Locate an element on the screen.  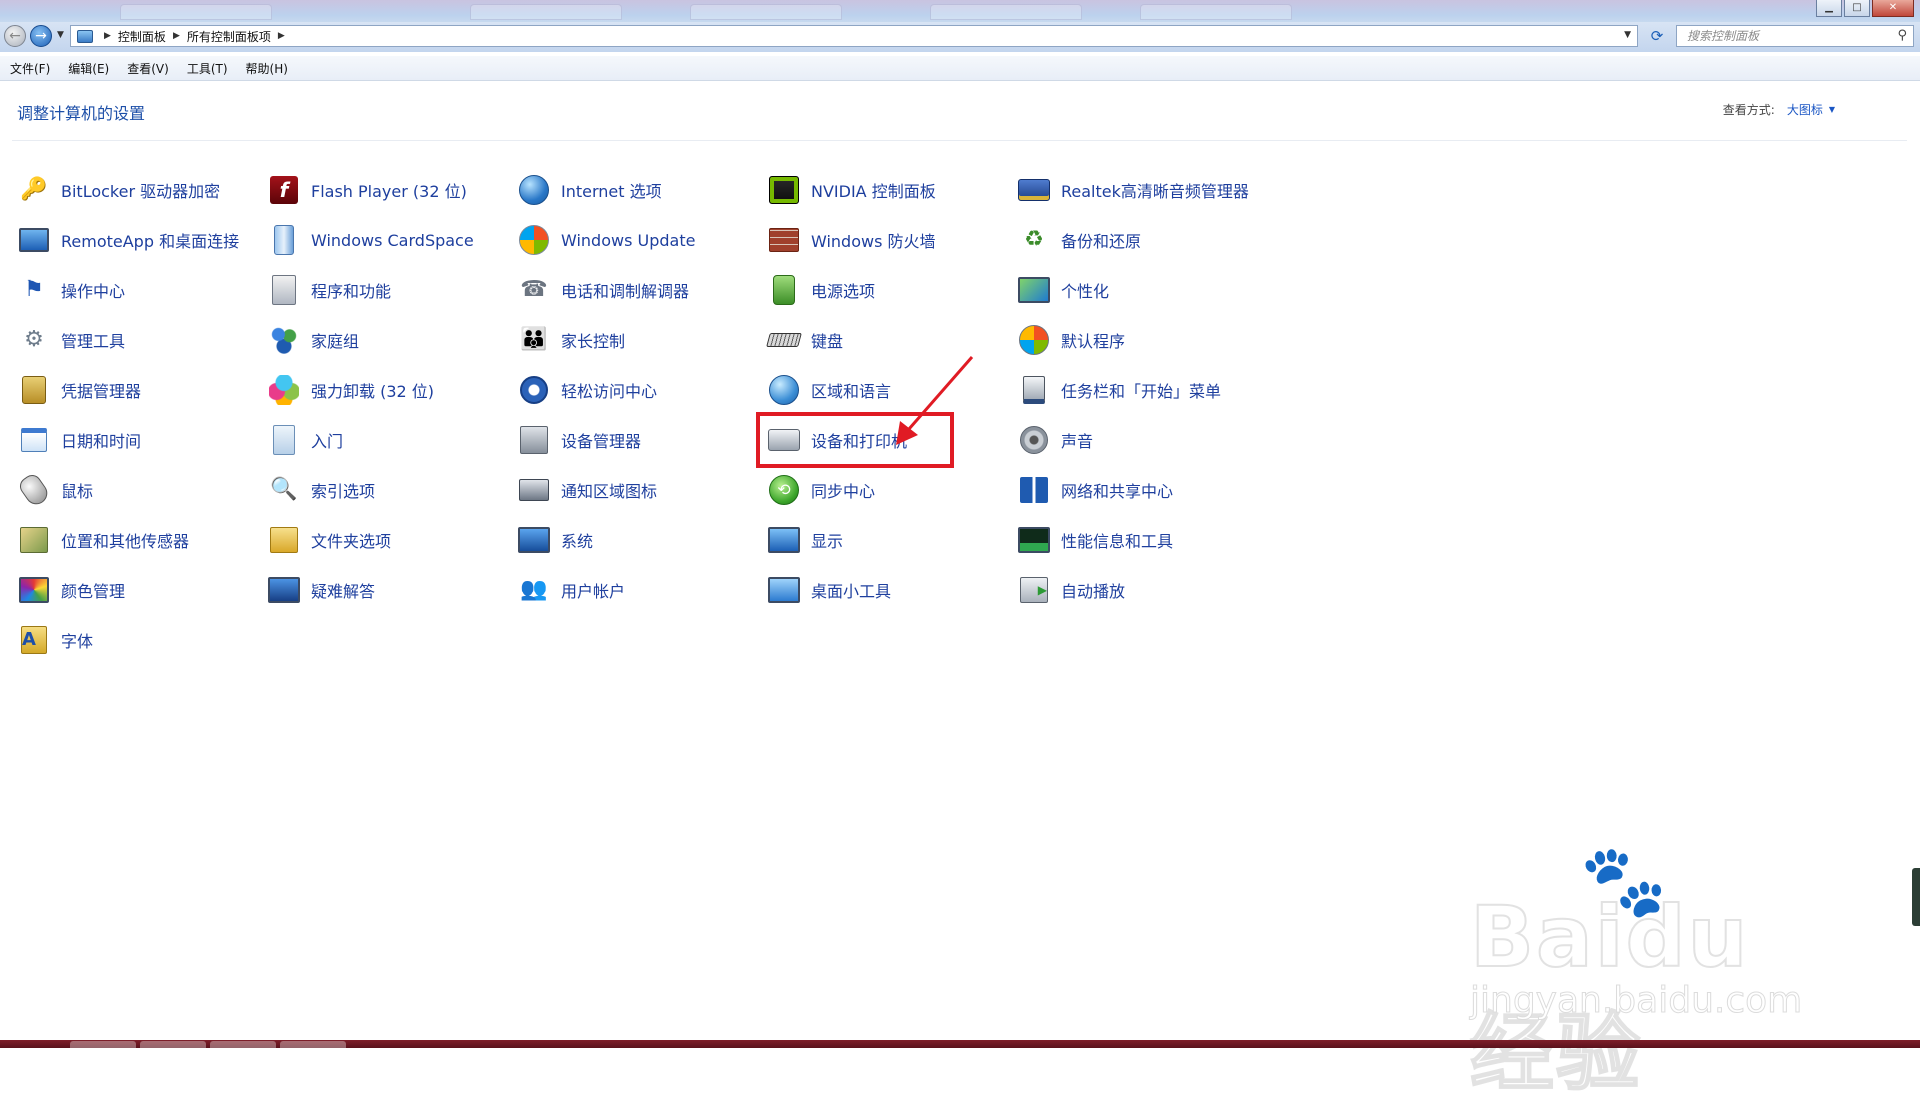
cp-item-backup-restore: ♻ 备份和还原 is located at coordinates (1137, 240).